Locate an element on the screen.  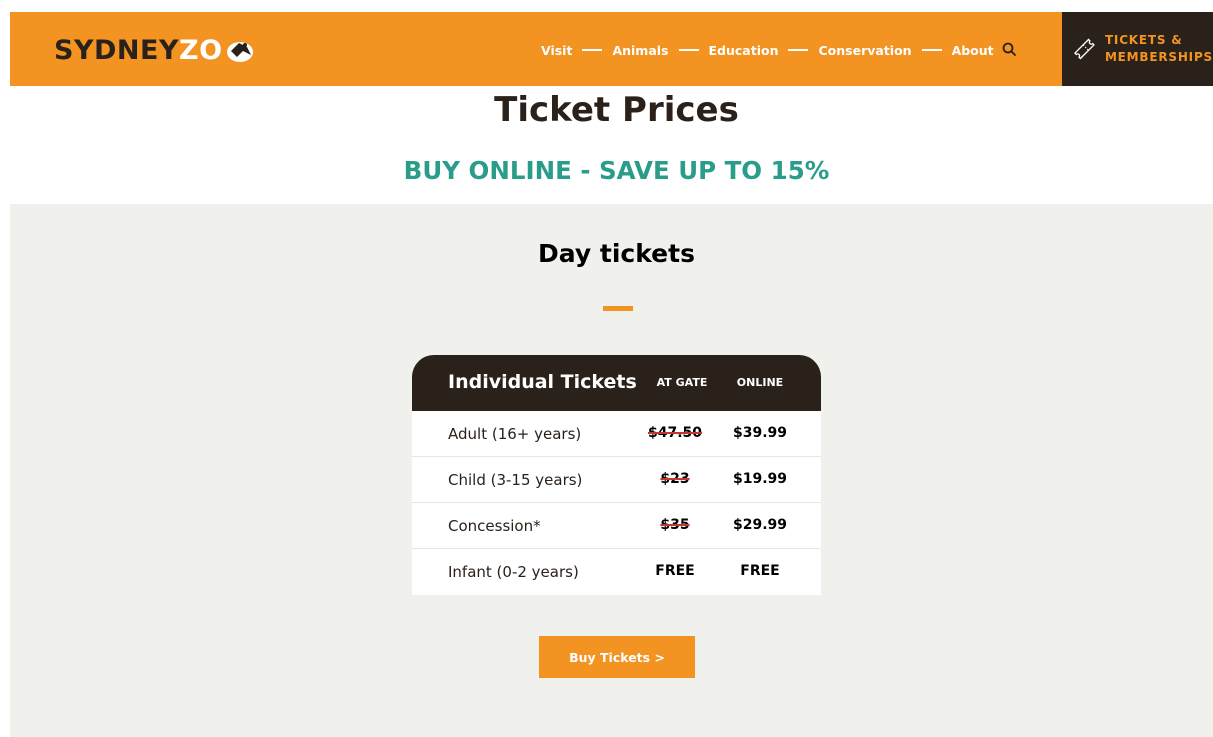
site-logo: SYDNEY ZO is located at coordinates (154, 50).